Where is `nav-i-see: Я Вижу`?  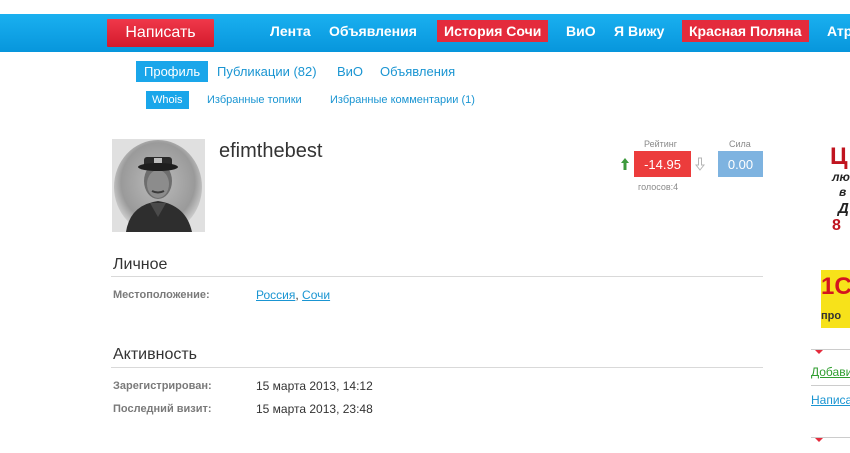 nav-i-see: Я Вижу is located at coordinates (639, 31).